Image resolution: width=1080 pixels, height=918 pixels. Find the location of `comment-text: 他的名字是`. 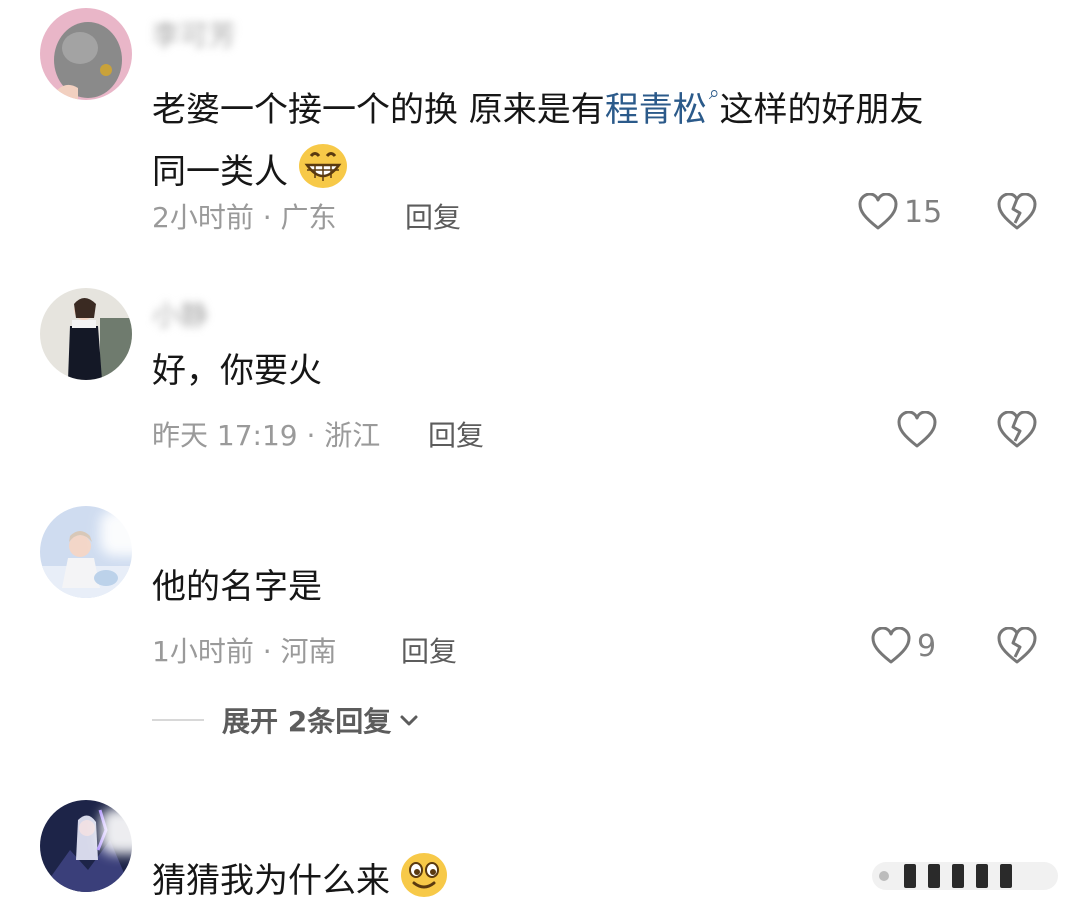

comment-text: 他的名字是 is located at coordinates (237, 587).